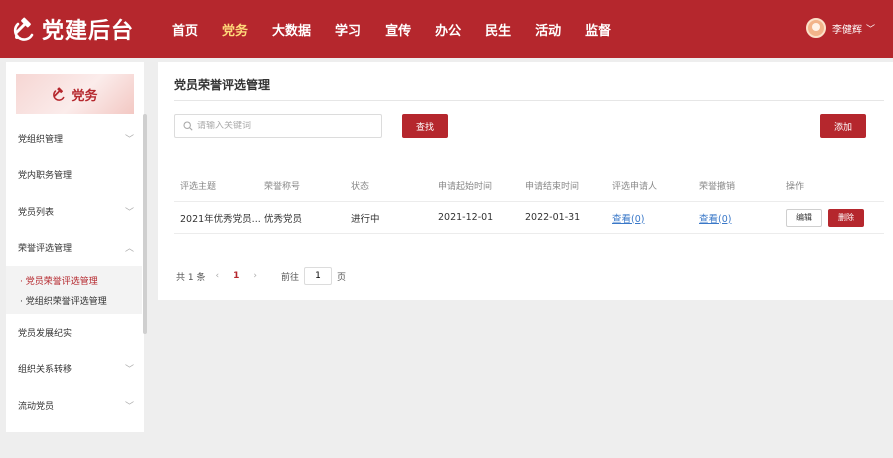 This screenshot has height=458, width=893. Describe the element at coordinates (36, 406) in the screenshot. I see `sidebar-item-label: 流动党员` at that location.